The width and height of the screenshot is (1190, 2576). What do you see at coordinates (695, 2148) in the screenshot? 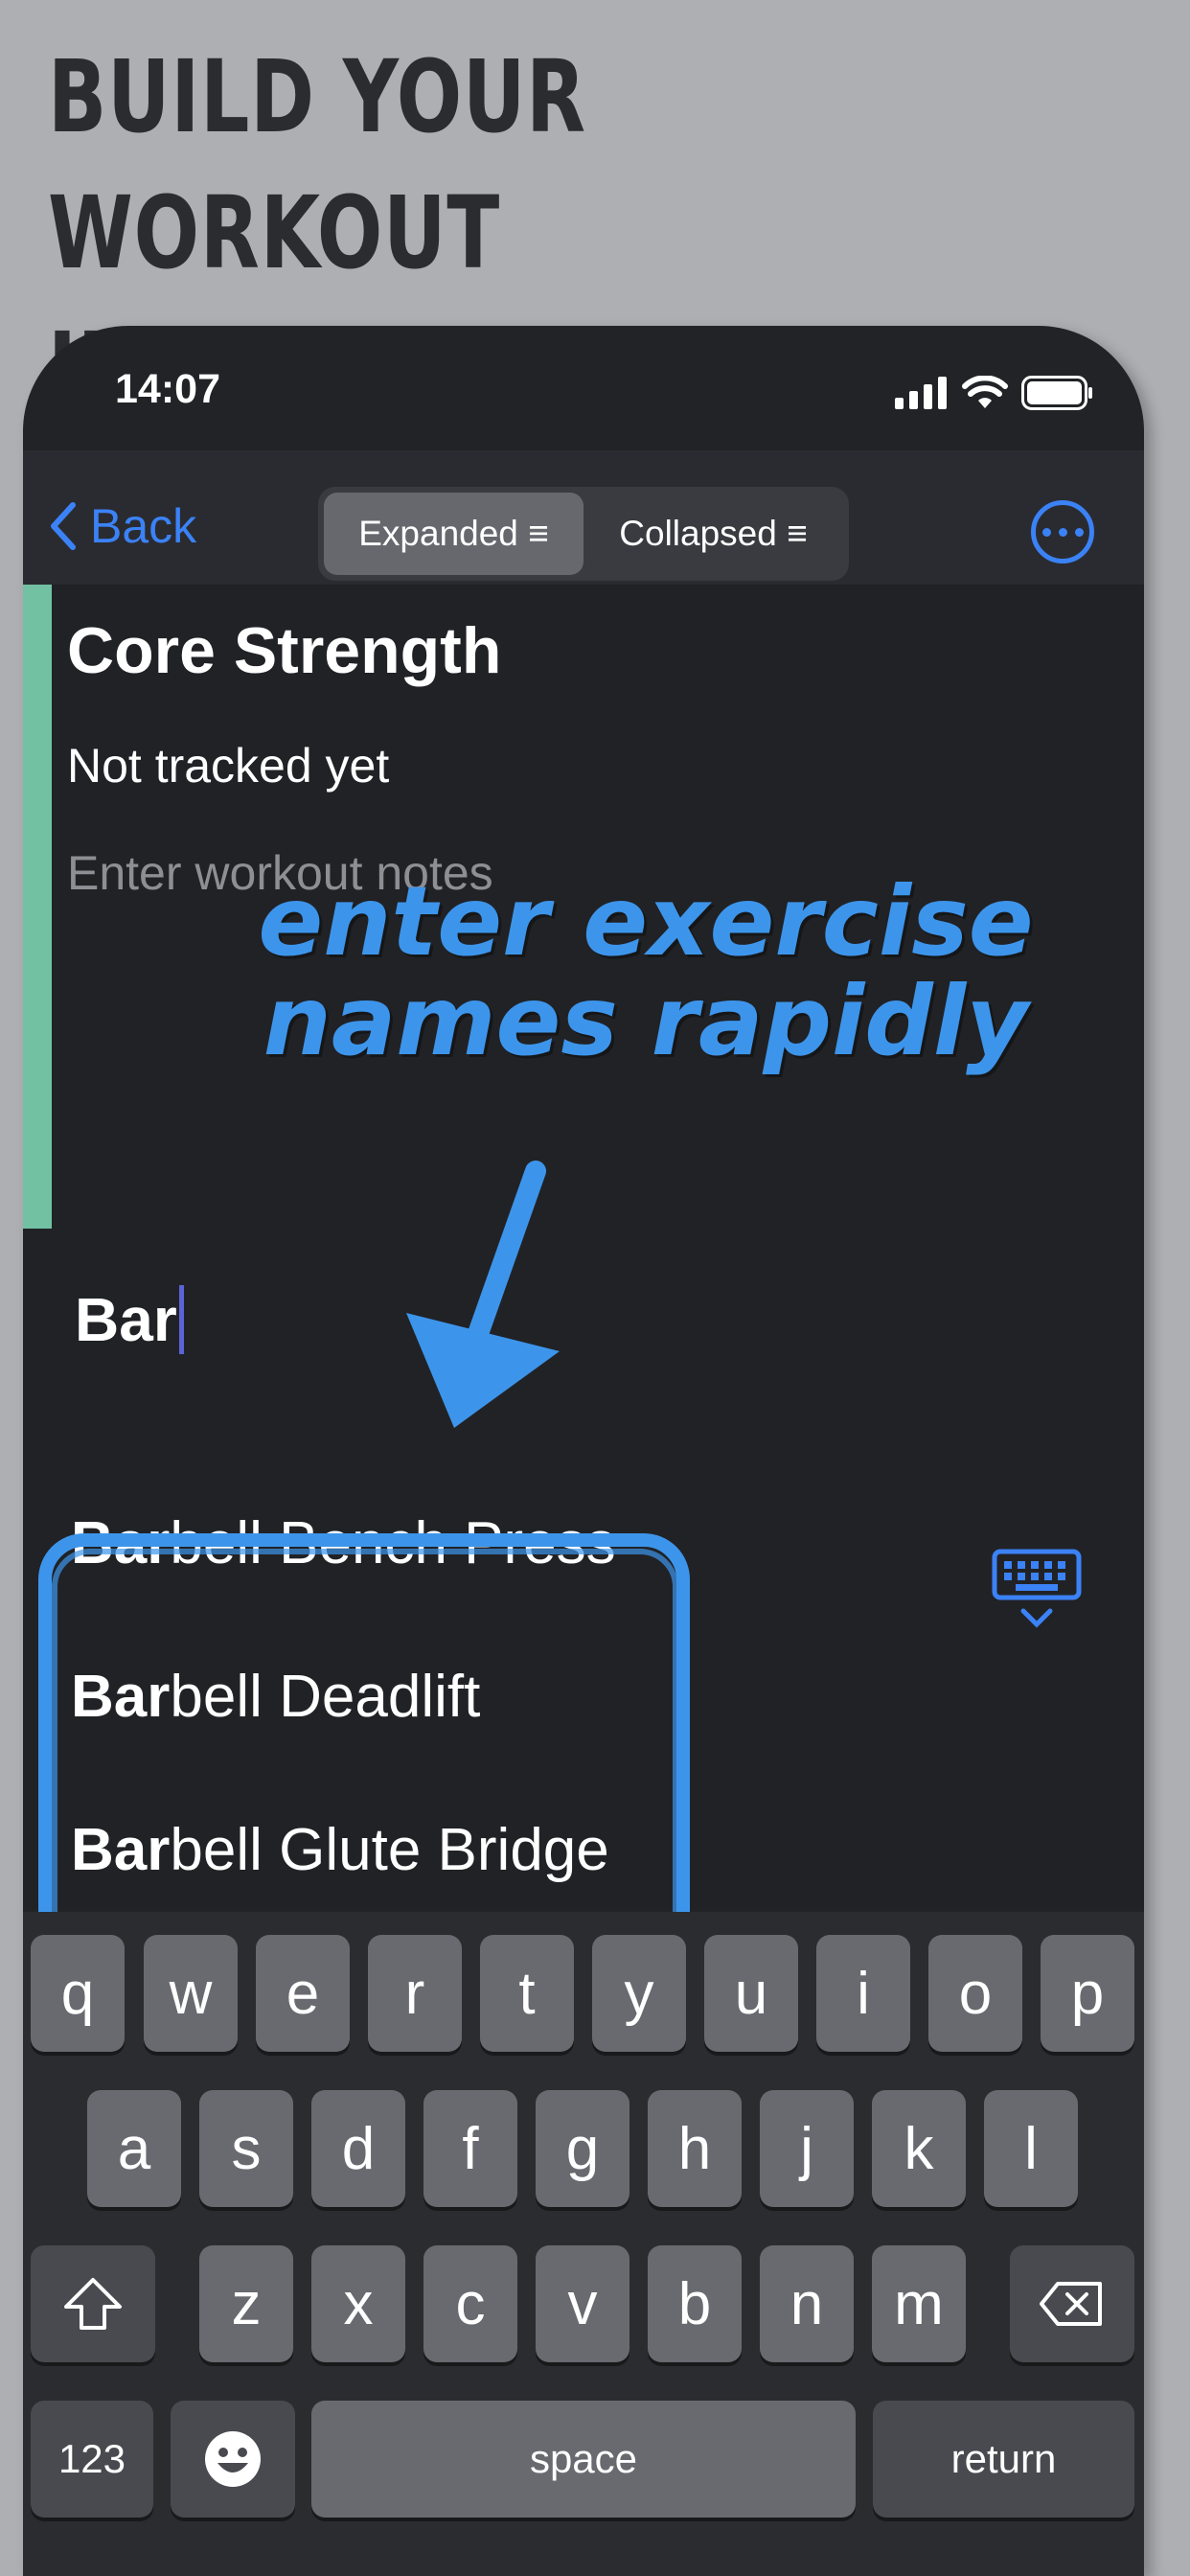
I see `key-h: h` at bounding box center [695, 2148].